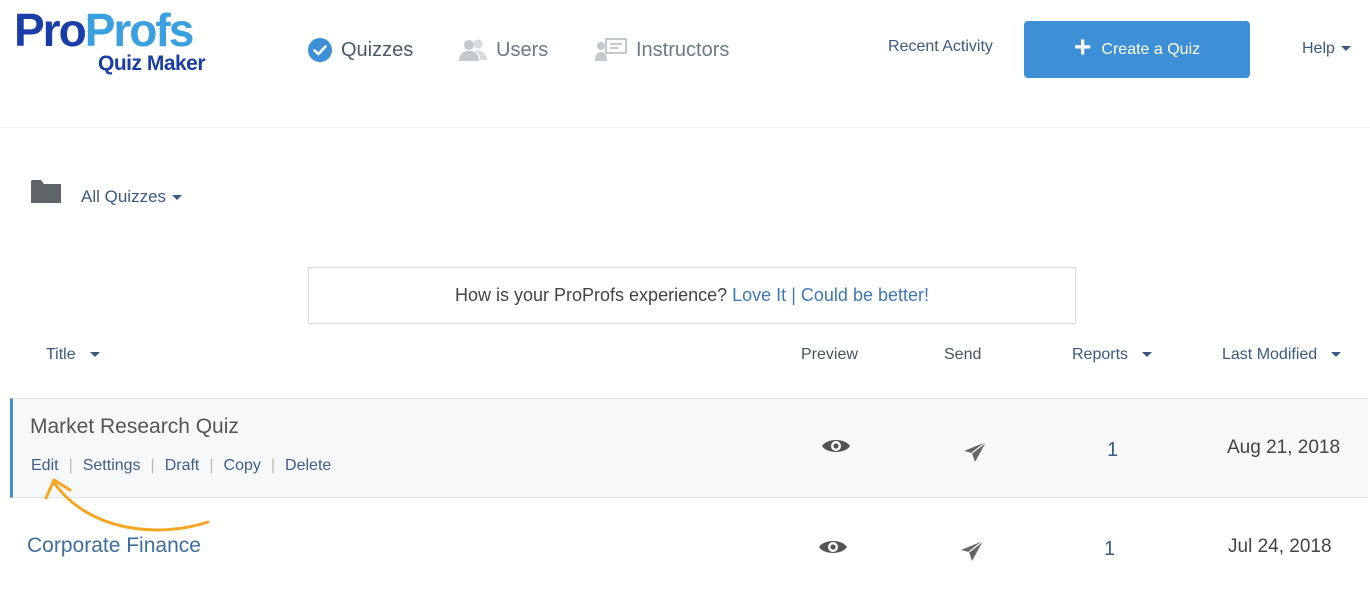 The image size is (1370, 591). What do you see at coordinates (308, 466) in the screenshot?
I see `delete-link: Delete` at bounding box center [308, 466].